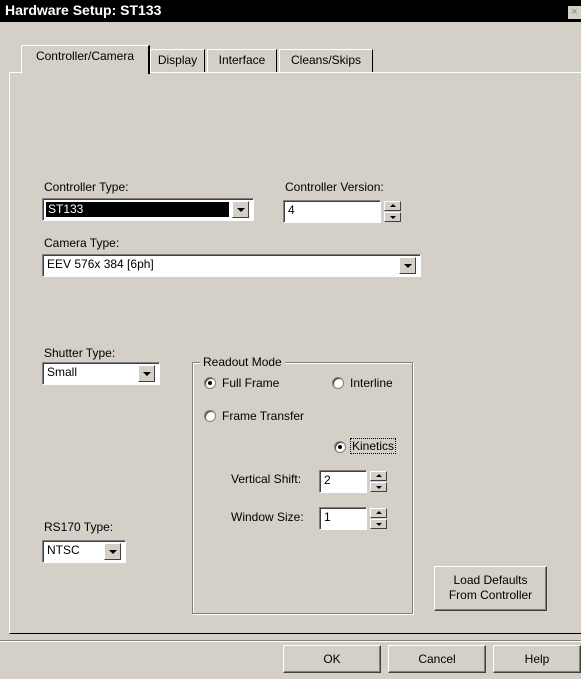 Image resolution: width=581 pixels, height=679 pixels. What do you see at coordinates (62, 372) in the screenshot?
I see `shutter-type-value: Small` at bounding box center [62, 372].